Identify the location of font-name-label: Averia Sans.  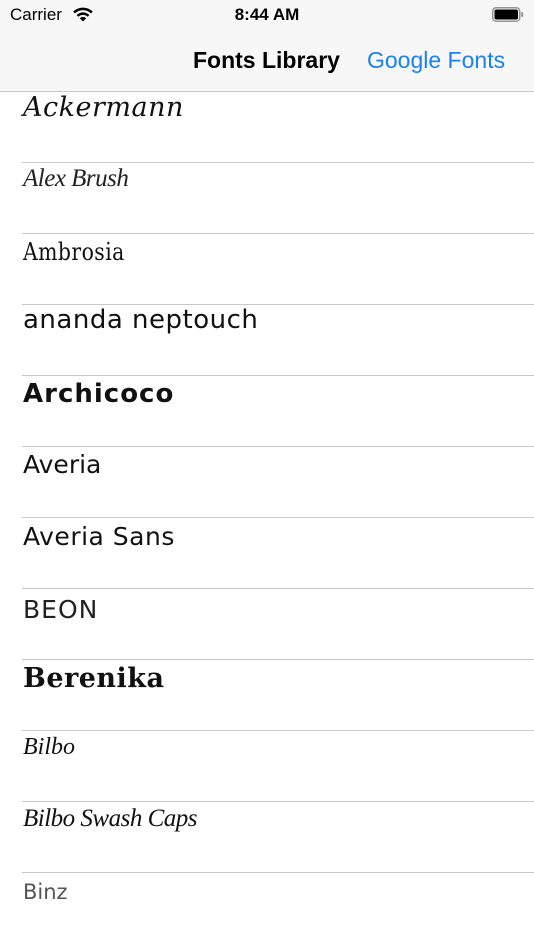
(99, 536).